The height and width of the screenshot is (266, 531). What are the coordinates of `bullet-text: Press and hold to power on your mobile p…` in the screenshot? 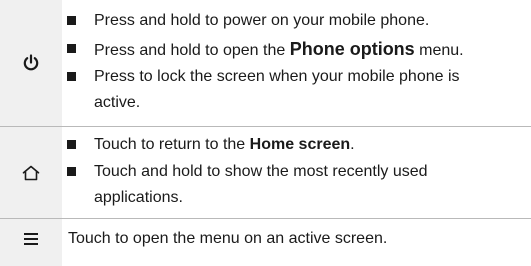 It's located at (262, 20).